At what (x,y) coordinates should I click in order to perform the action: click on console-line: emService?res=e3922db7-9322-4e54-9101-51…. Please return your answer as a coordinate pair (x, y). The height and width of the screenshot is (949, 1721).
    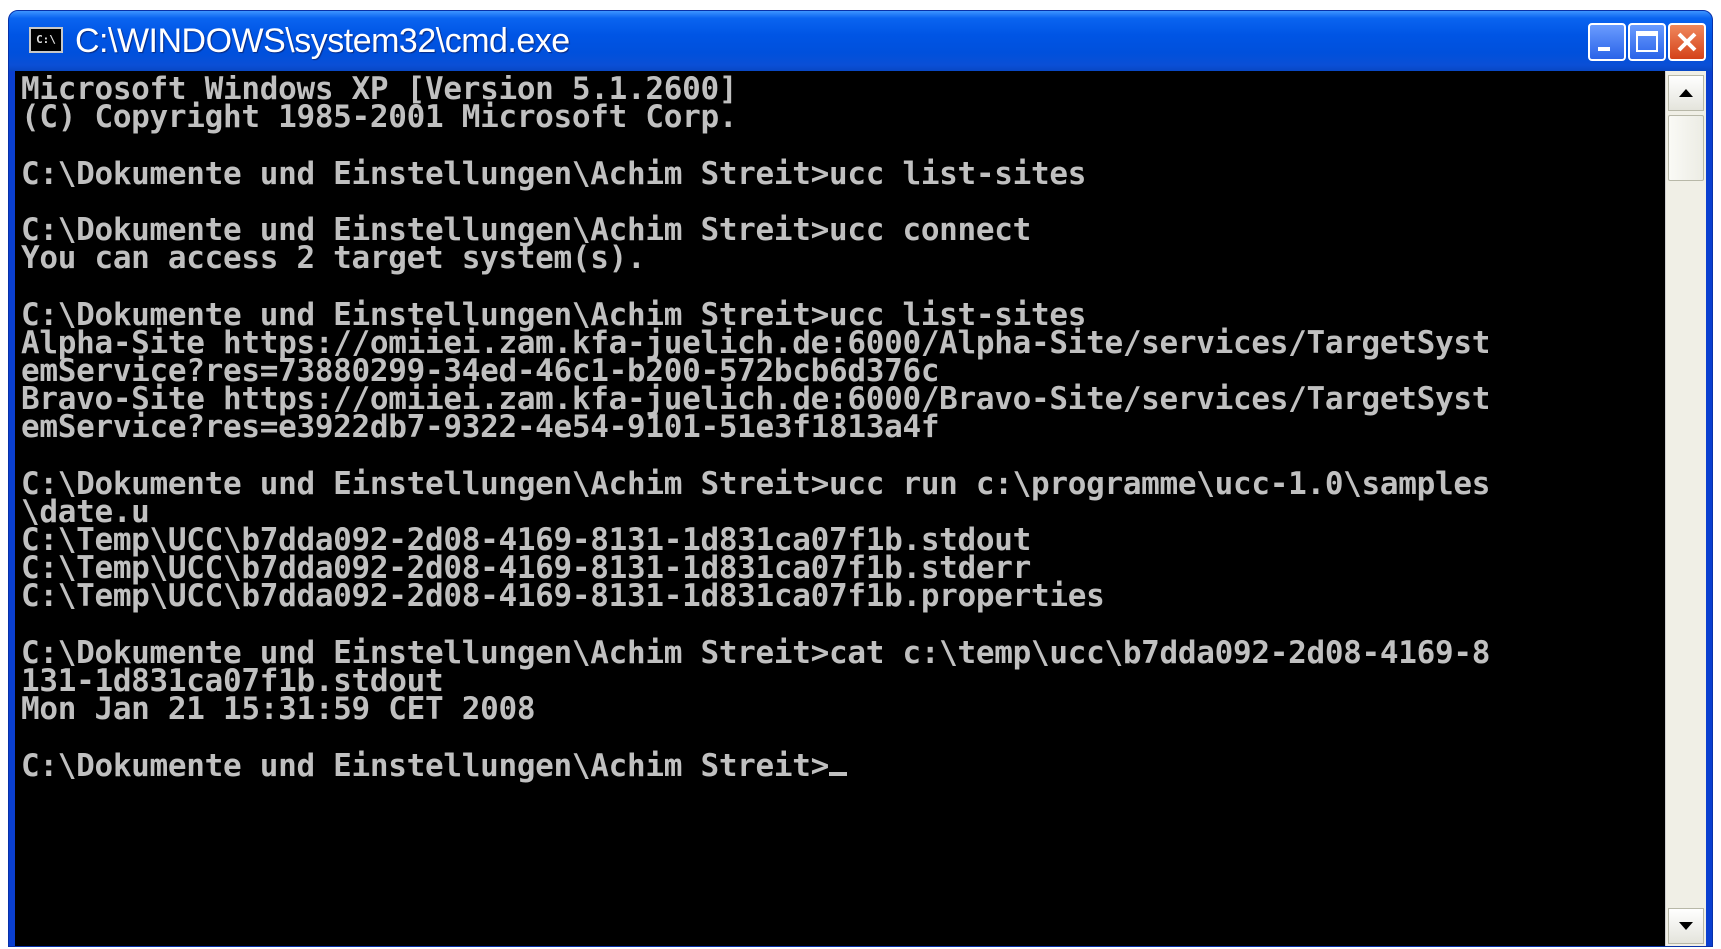
    Looking at the image, I should click on (480, 427).